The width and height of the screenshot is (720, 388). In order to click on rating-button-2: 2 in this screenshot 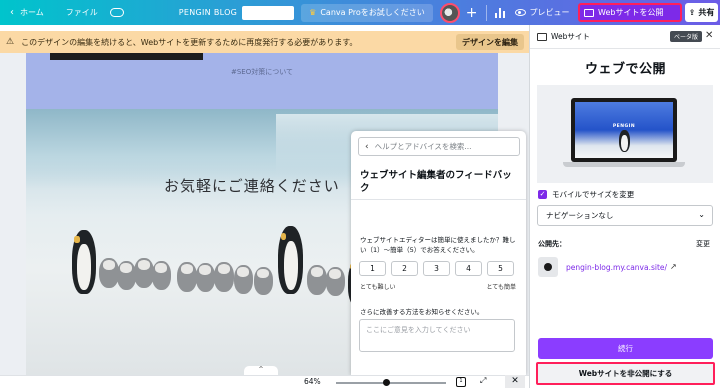, I will do `click(404, 268)`.